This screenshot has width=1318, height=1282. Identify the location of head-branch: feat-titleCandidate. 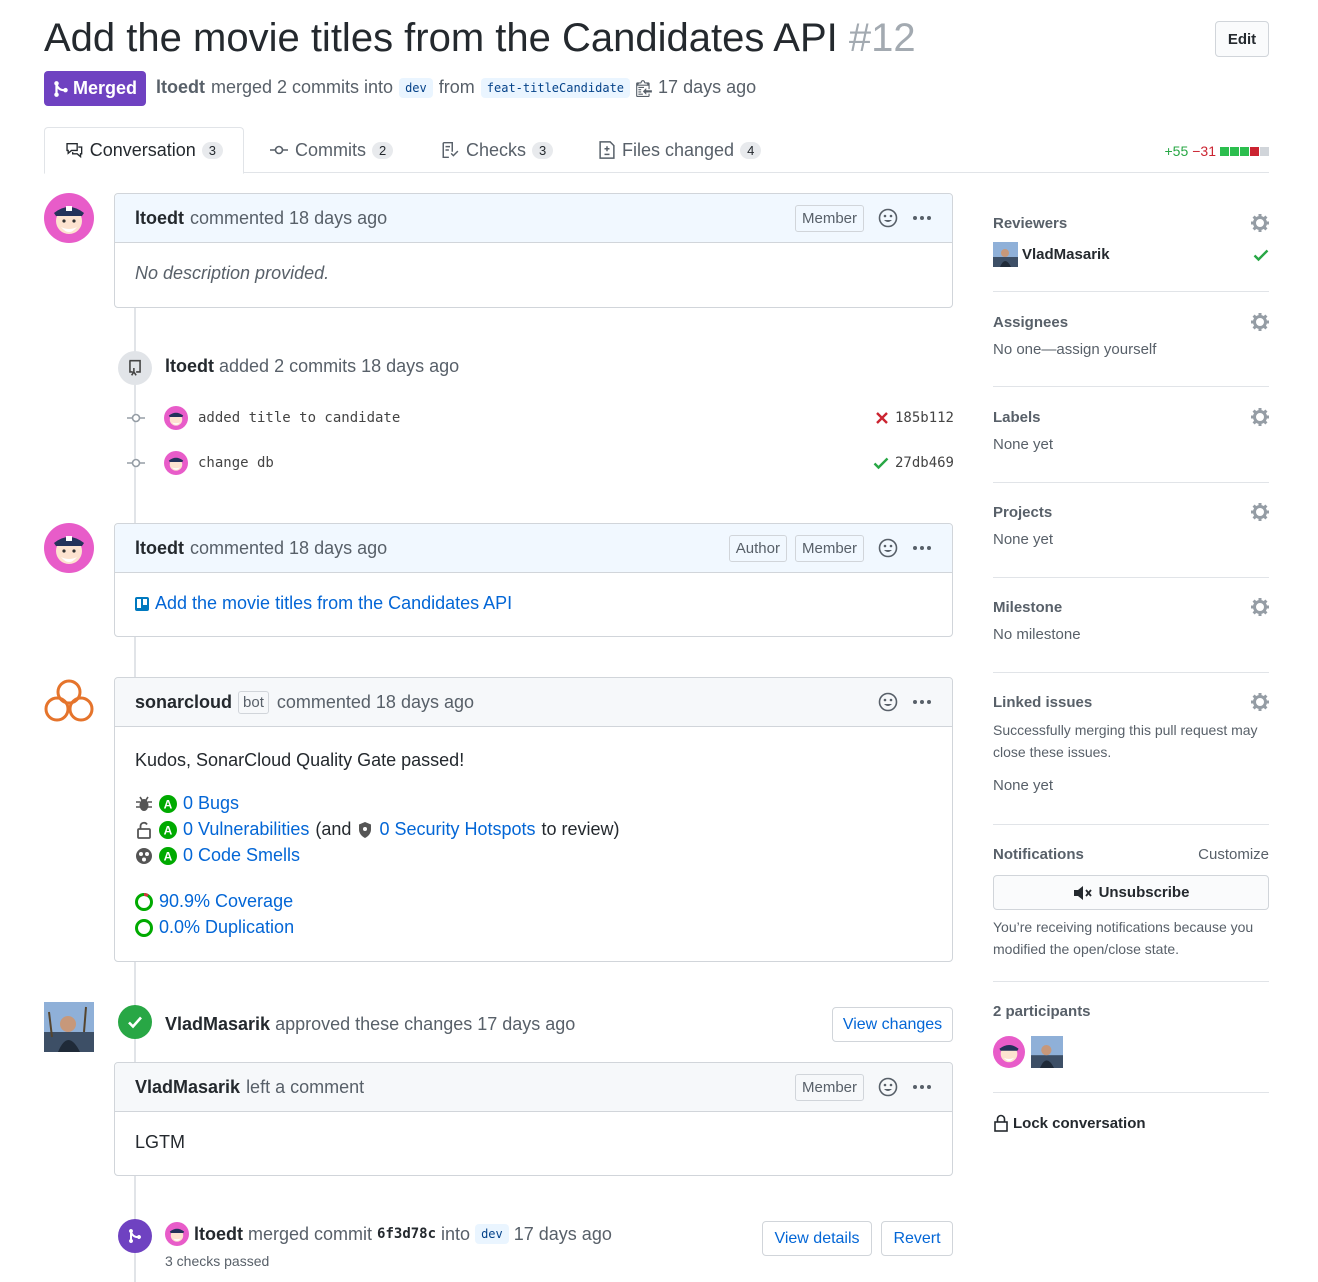
(555, 87).